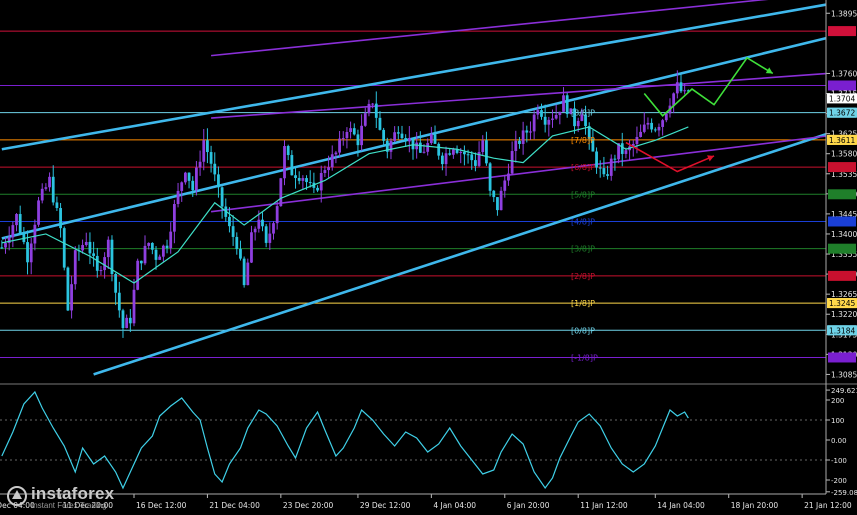 The width and height of the screenshot is (857, 515). What do you see at coordinates (583, 330) in the screenshot?
I see `murrey-level-label: [0/8]P` at bounding box center [583, 330].